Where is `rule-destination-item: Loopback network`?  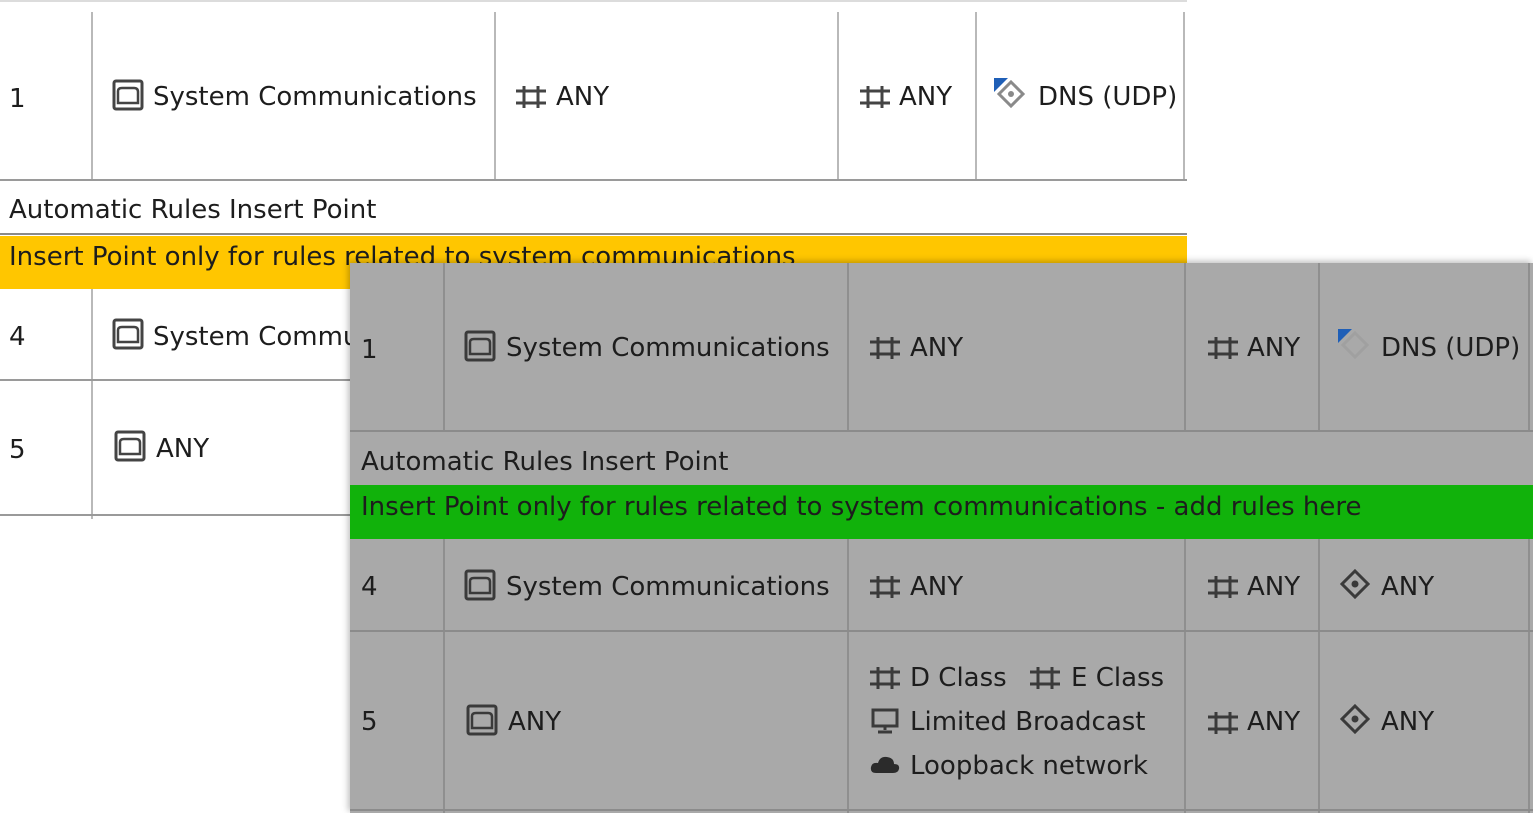
rule-destination-item: Loopback network is located at coordinates (1029, 766).